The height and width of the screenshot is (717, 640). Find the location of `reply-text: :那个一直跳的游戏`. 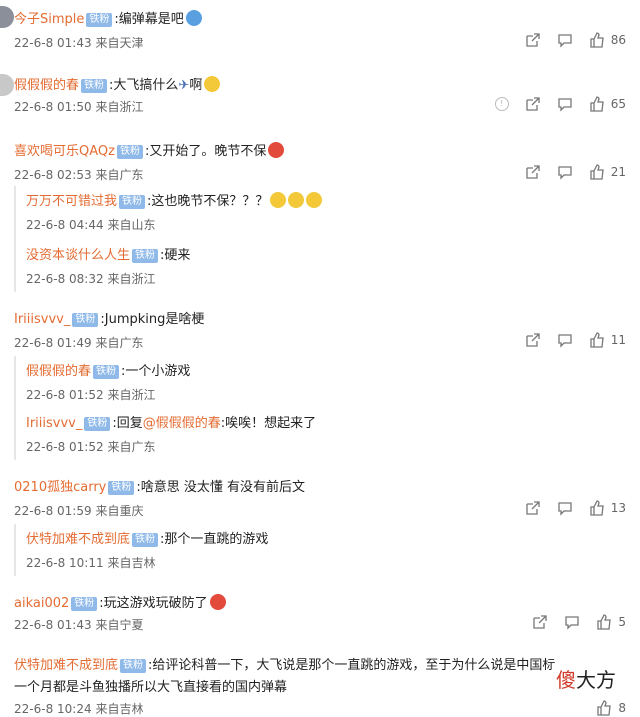

reply-text: :那个一直跳的游戏 is located at coordinates (214, 539).